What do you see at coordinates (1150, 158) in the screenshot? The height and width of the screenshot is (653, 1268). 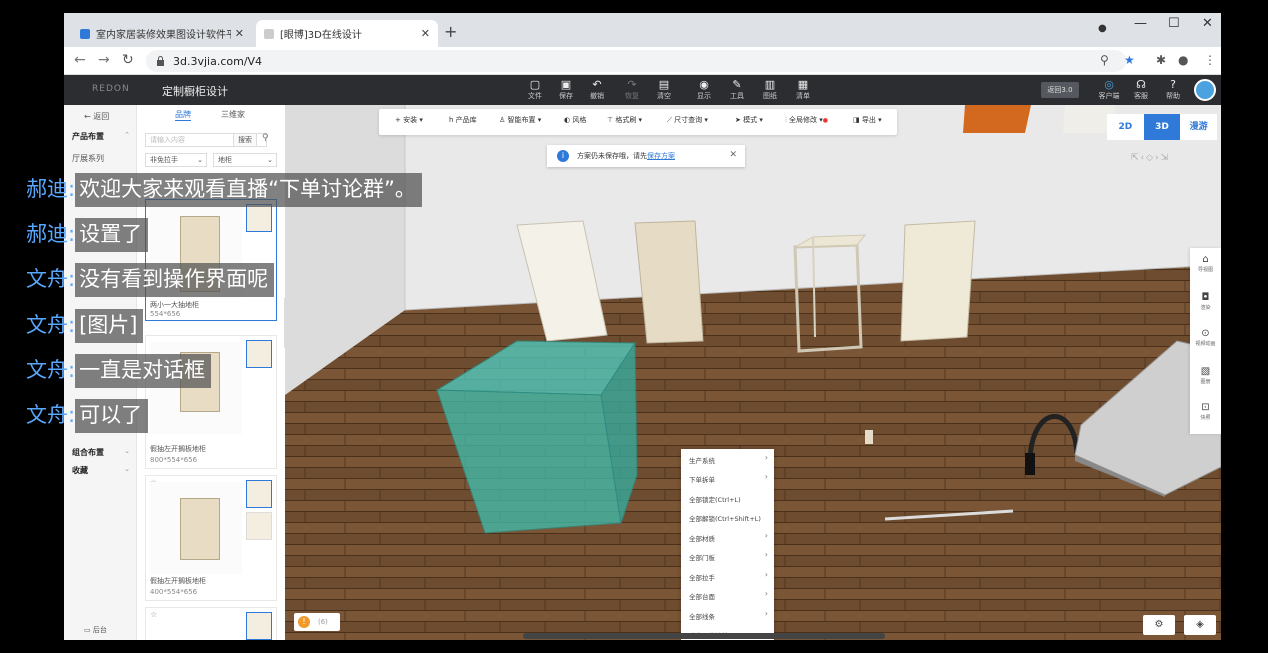 I see `navigation-compass-icon: ⇱‹◇›⇲` at bounding box center [1150, 158].